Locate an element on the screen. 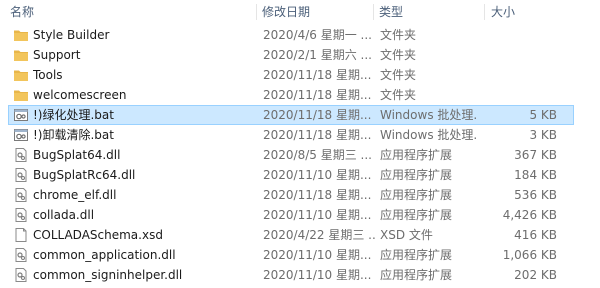 The width and height of the screenshot is (600, 288). folder-row: Tools 2020/11/18 星期... 文件夹 is located at coordinates (291, 75).